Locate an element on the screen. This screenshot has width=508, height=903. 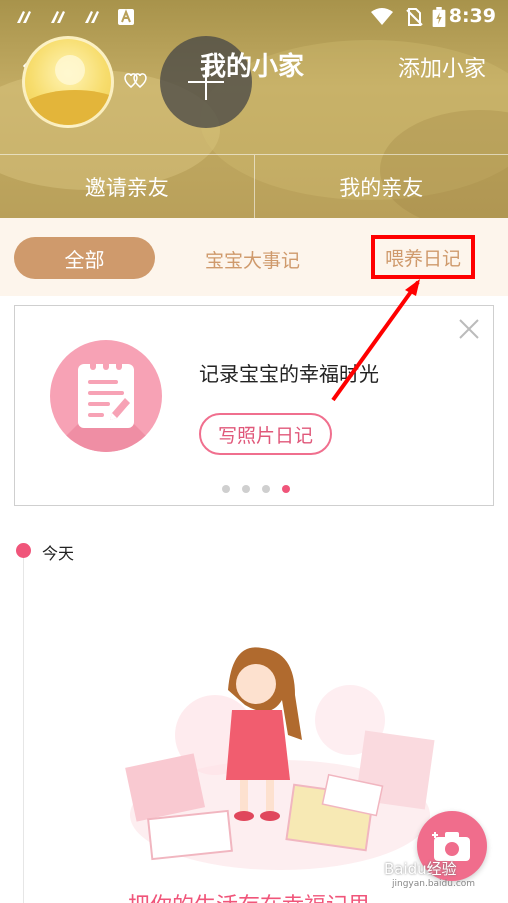
my-relatives-button: 我的亲友 is located at coordinates (380, 186).